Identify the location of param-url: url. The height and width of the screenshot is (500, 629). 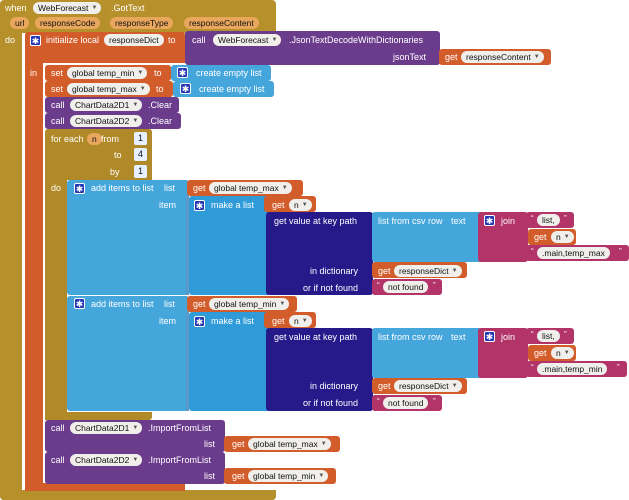
(20, 23).